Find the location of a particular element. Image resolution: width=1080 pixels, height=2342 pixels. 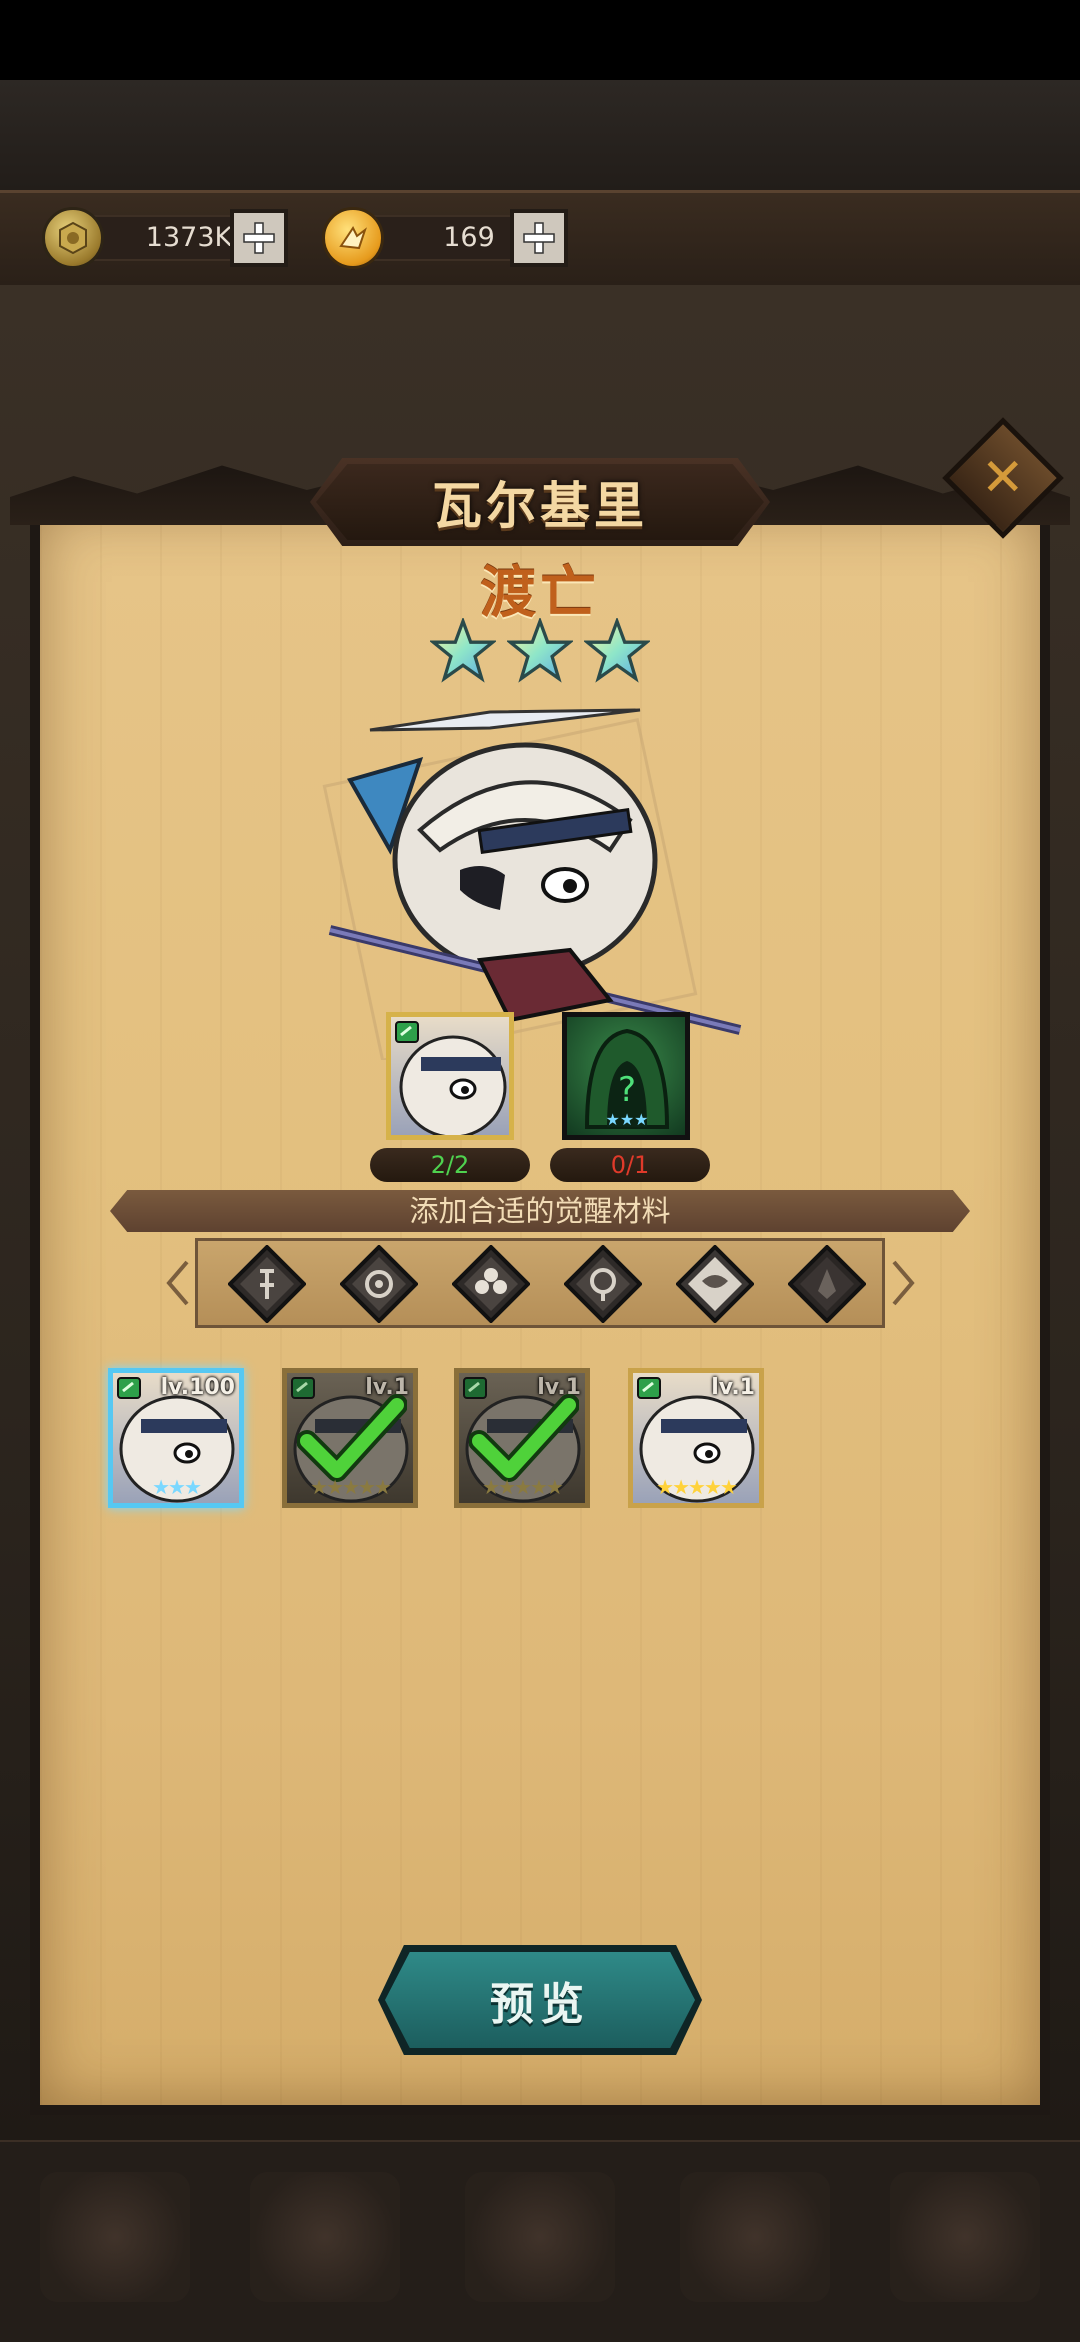

count-text: 0/1 is located at coordinates (630, 1165).